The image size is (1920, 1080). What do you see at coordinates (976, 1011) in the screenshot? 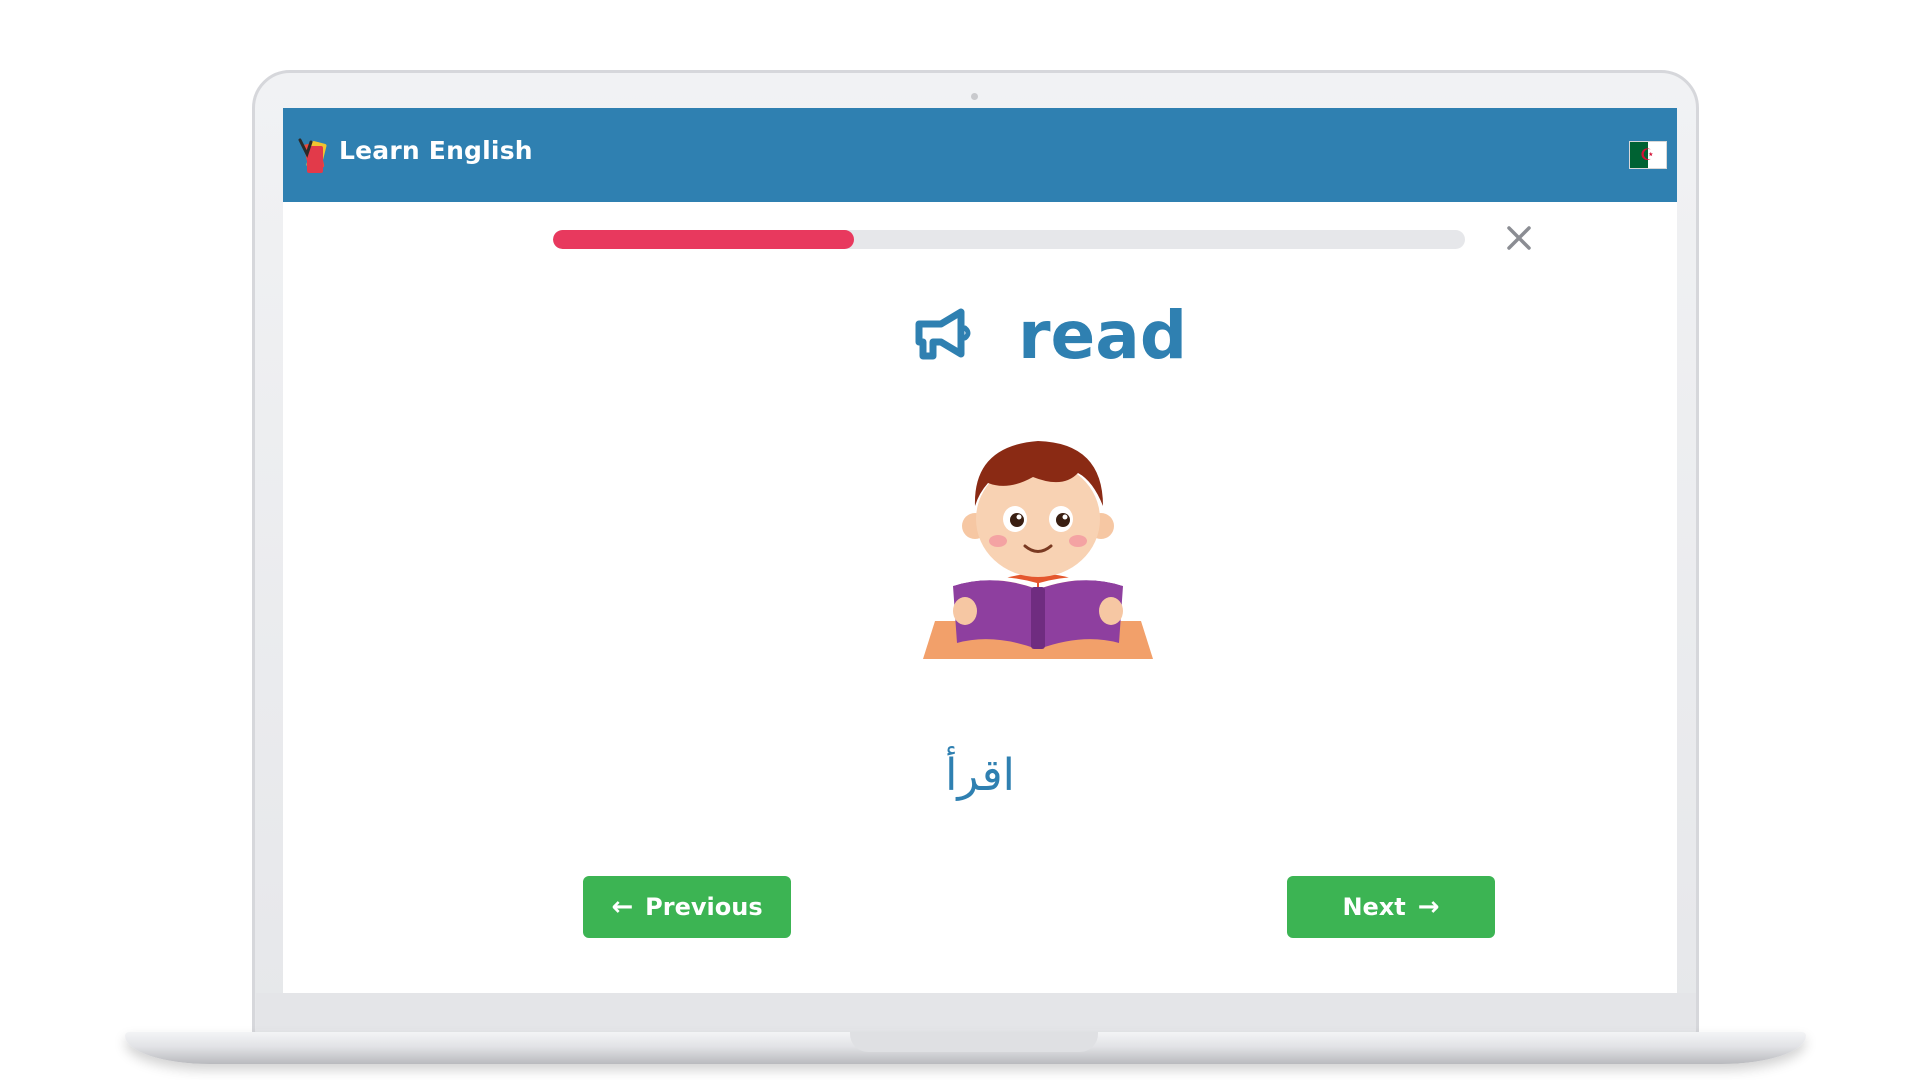
I see `laptop-bezel` at bounding box center [976, 1011].